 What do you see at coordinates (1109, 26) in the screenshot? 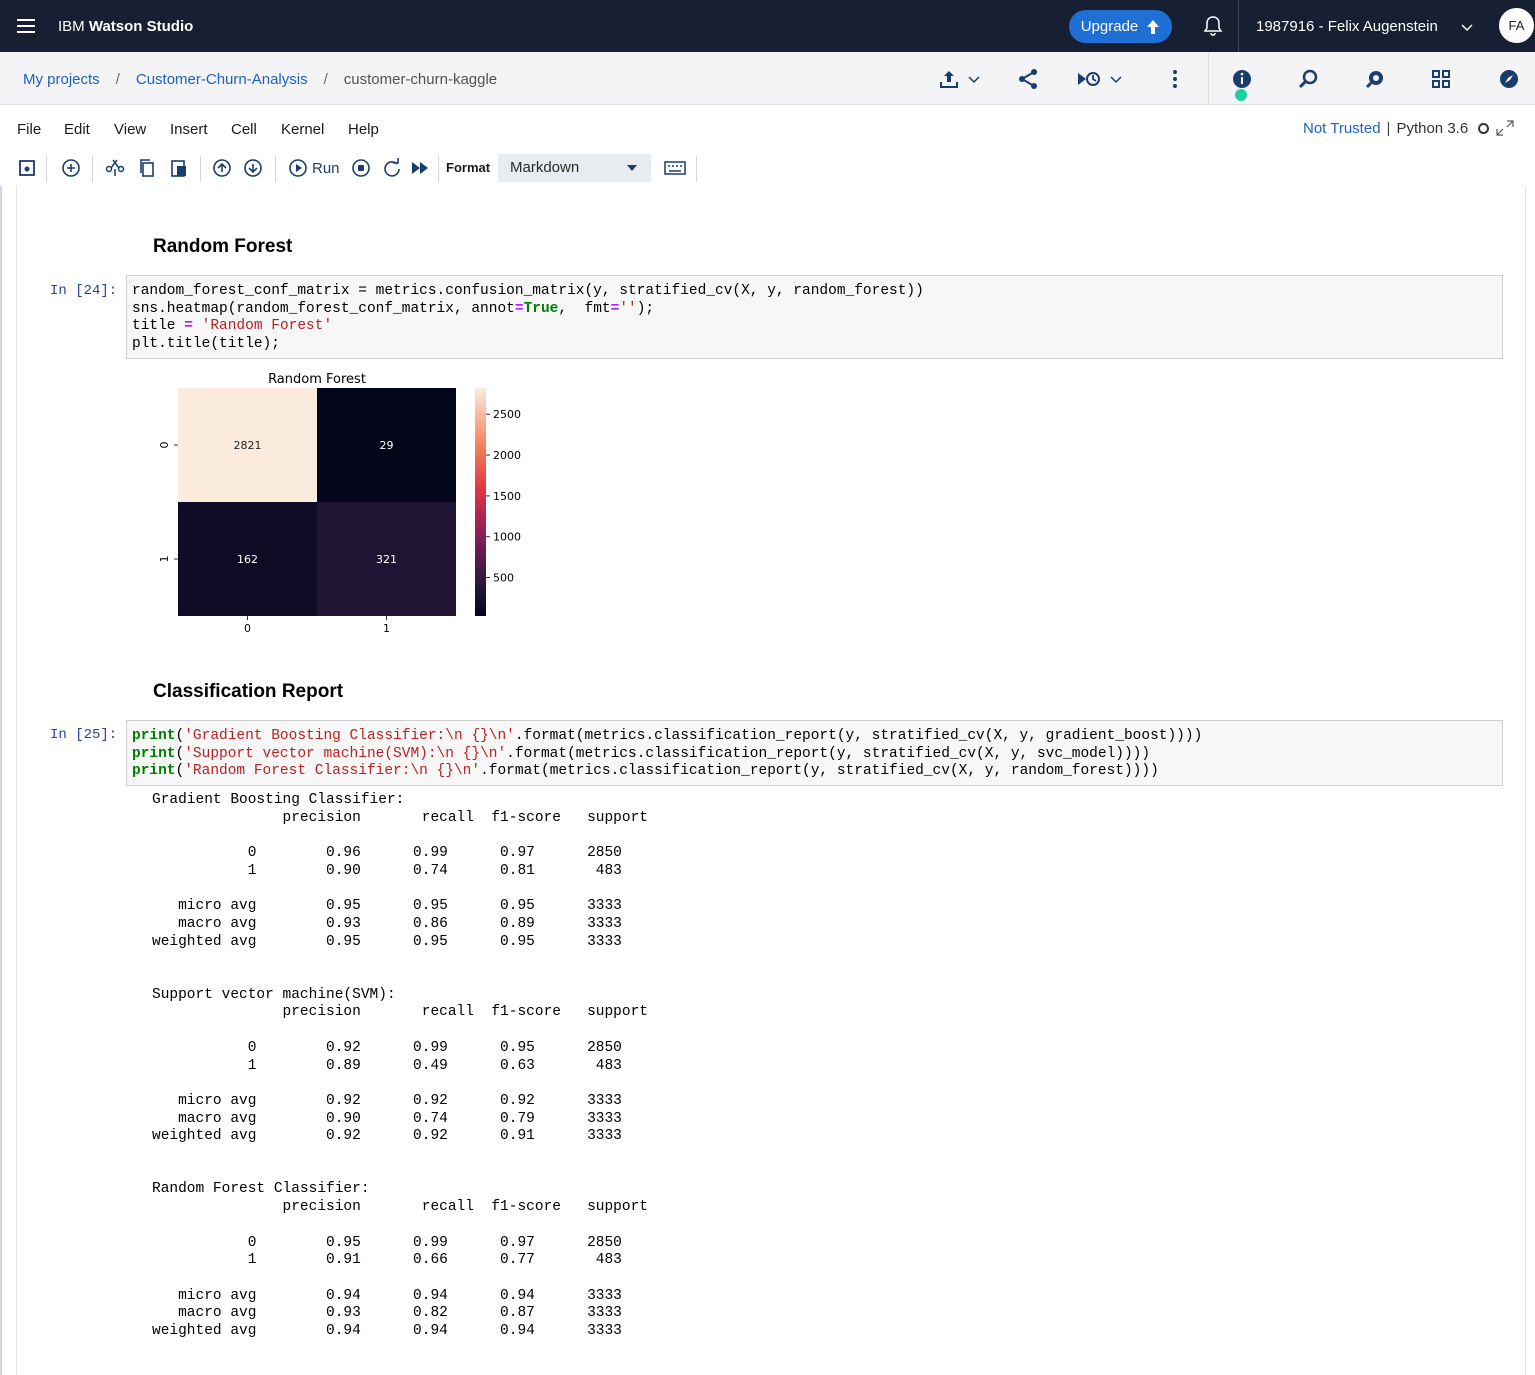
I see `upgrade-label: Upgrade` at bounding box center [1109, 26].